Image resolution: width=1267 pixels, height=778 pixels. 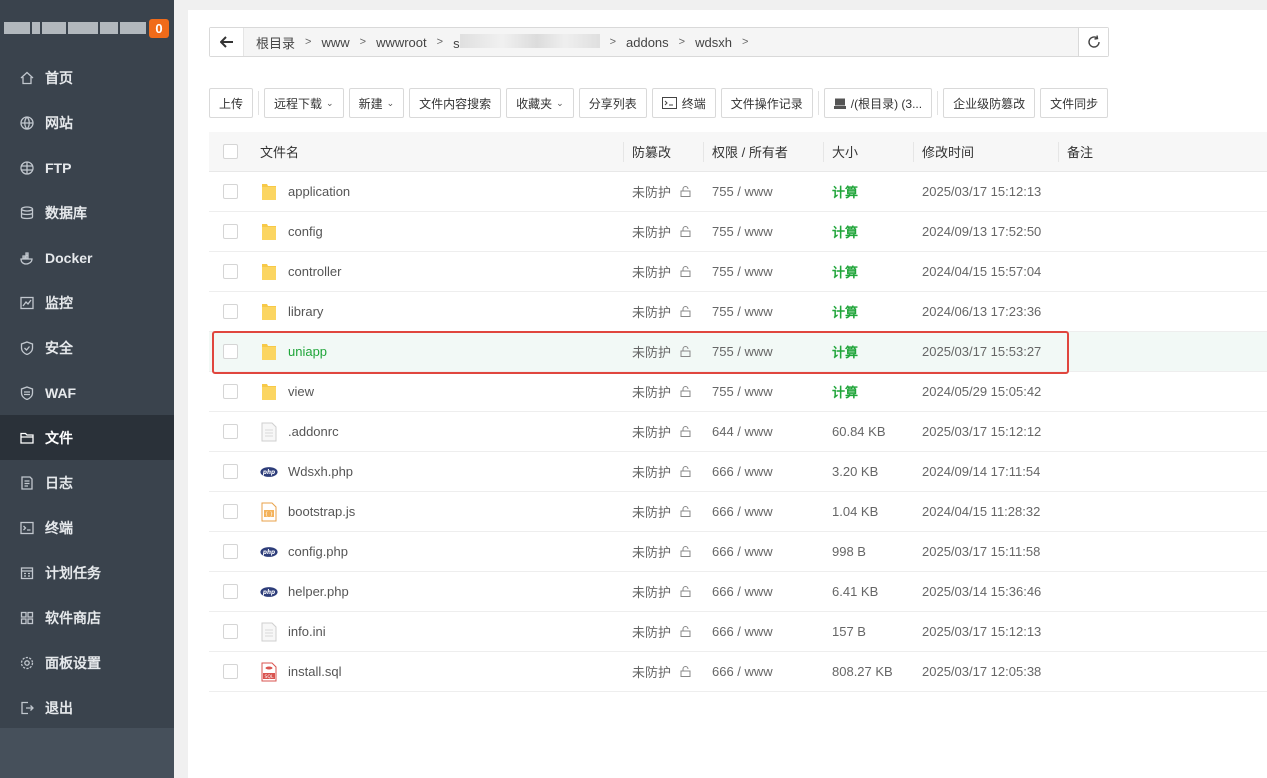 What do you see at coordinates (305, 311) in the screenshot?
I see `file-name: library` at bounding box center [305, 311].